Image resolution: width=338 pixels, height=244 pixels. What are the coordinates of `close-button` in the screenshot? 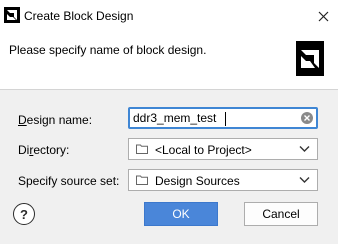 It's located at (323, 16).